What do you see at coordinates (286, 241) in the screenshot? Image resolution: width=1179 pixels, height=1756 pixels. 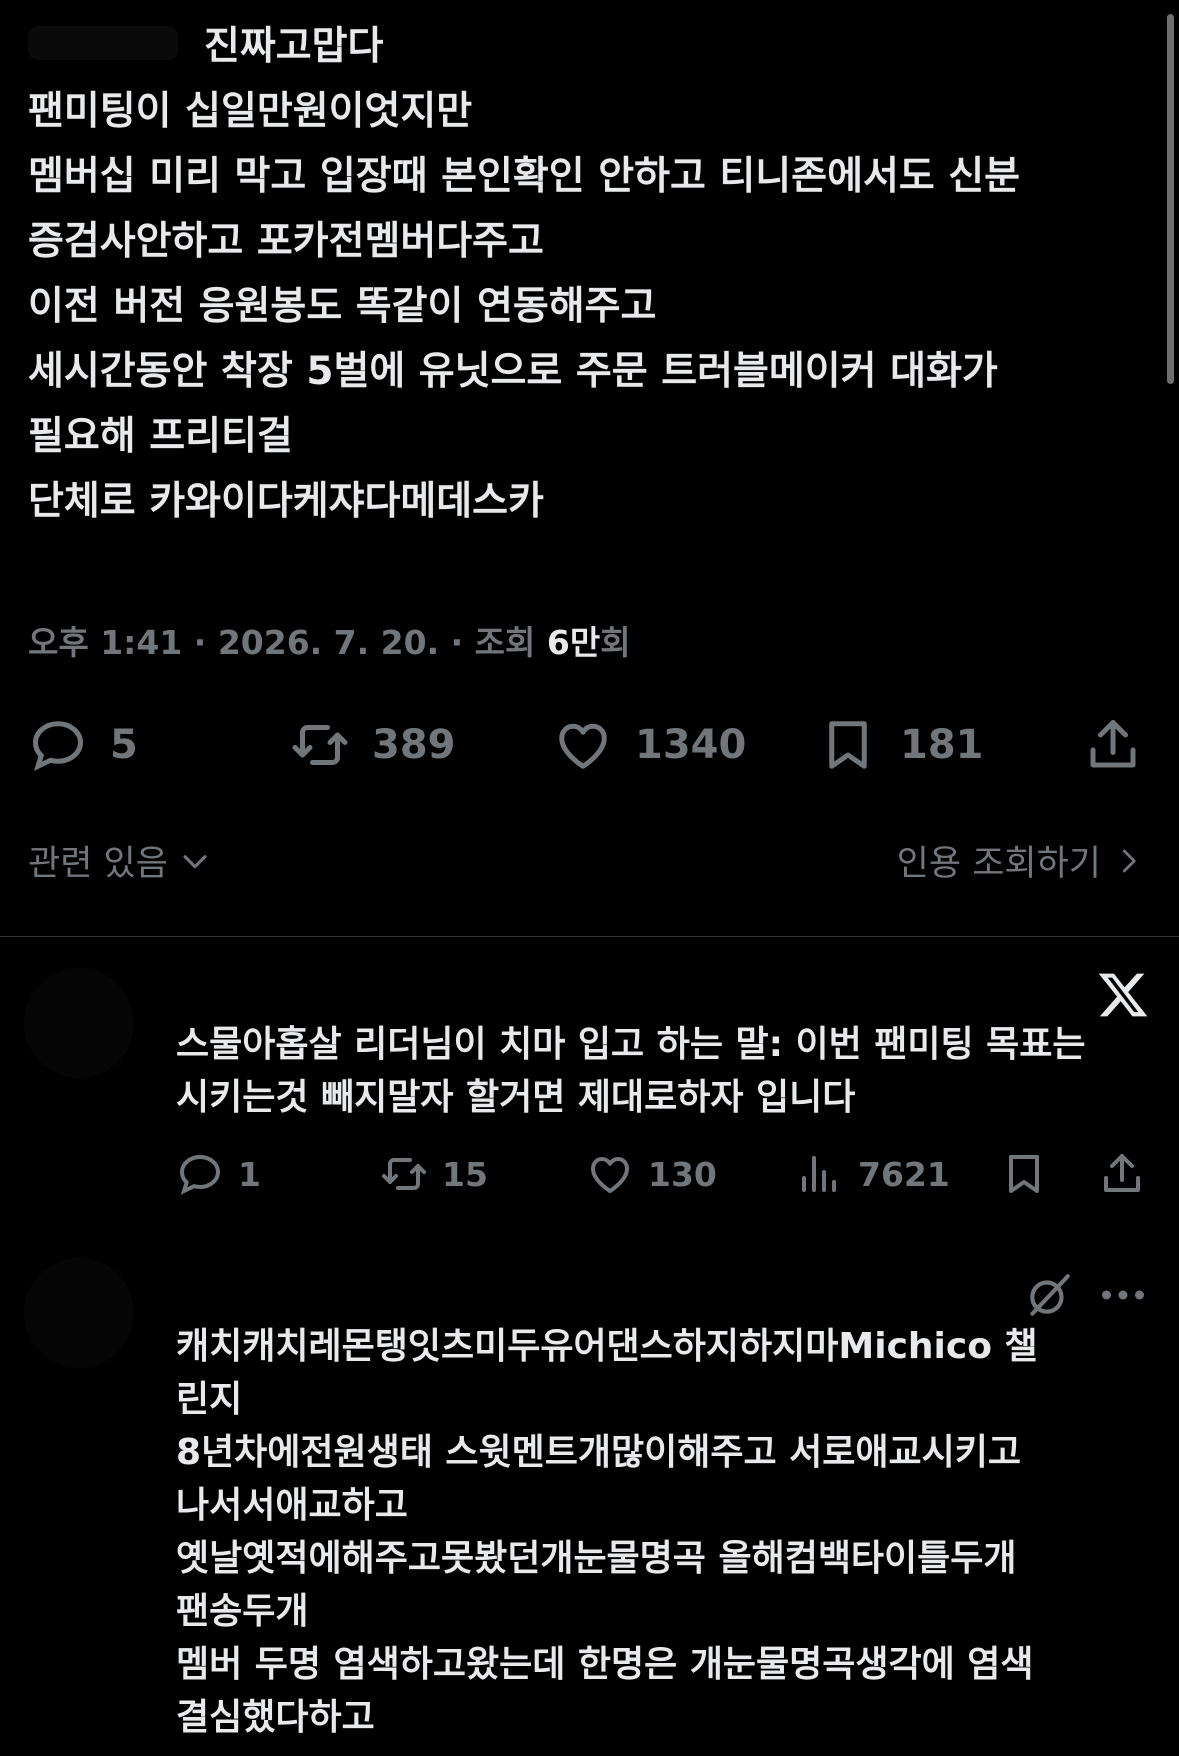 I see `tweet-line: 증검사안하고 포카전멤버다주고` at bounding box center [286, 241].